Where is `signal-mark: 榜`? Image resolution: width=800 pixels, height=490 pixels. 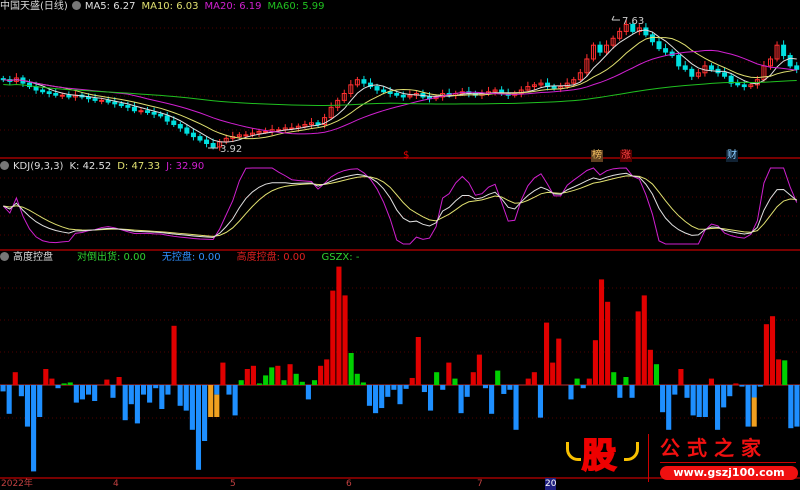 signal-mark: 榜 is located at coordinates (597, 156).